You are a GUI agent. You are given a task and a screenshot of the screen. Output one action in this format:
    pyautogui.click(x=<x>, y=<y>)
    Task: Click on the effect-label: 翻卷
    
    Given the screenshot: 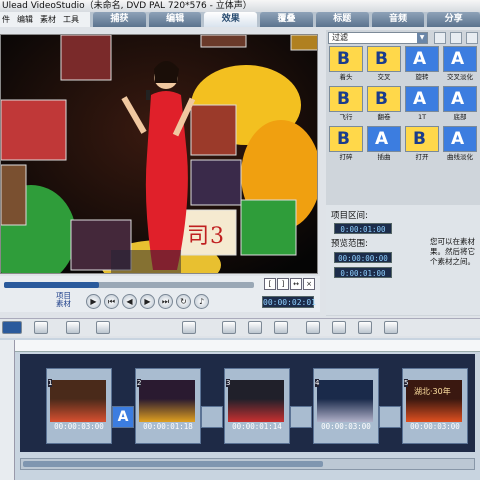 What is the action you would take?
    pyautogui.click(x=384, y=117)
    